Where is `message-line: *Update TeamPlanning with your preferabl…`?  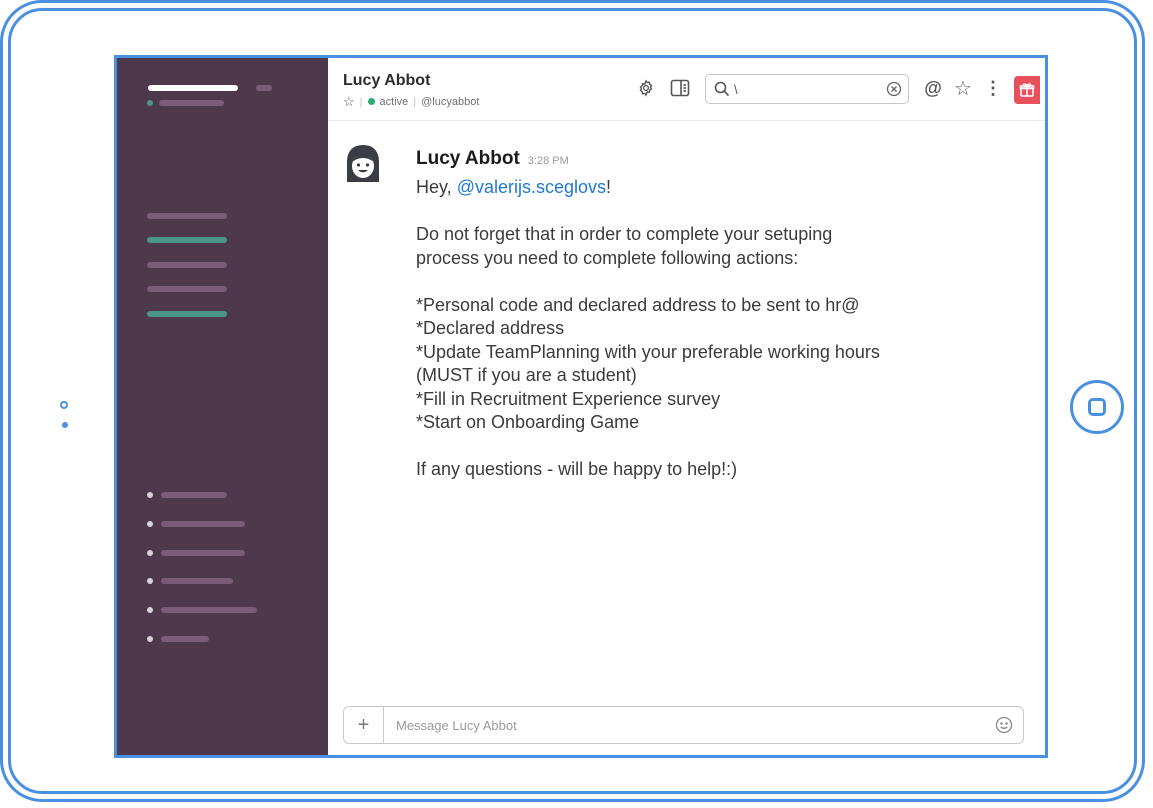
message-line: *Update TeamPlanning with your preferabl… is located at coordinates (648, 351).